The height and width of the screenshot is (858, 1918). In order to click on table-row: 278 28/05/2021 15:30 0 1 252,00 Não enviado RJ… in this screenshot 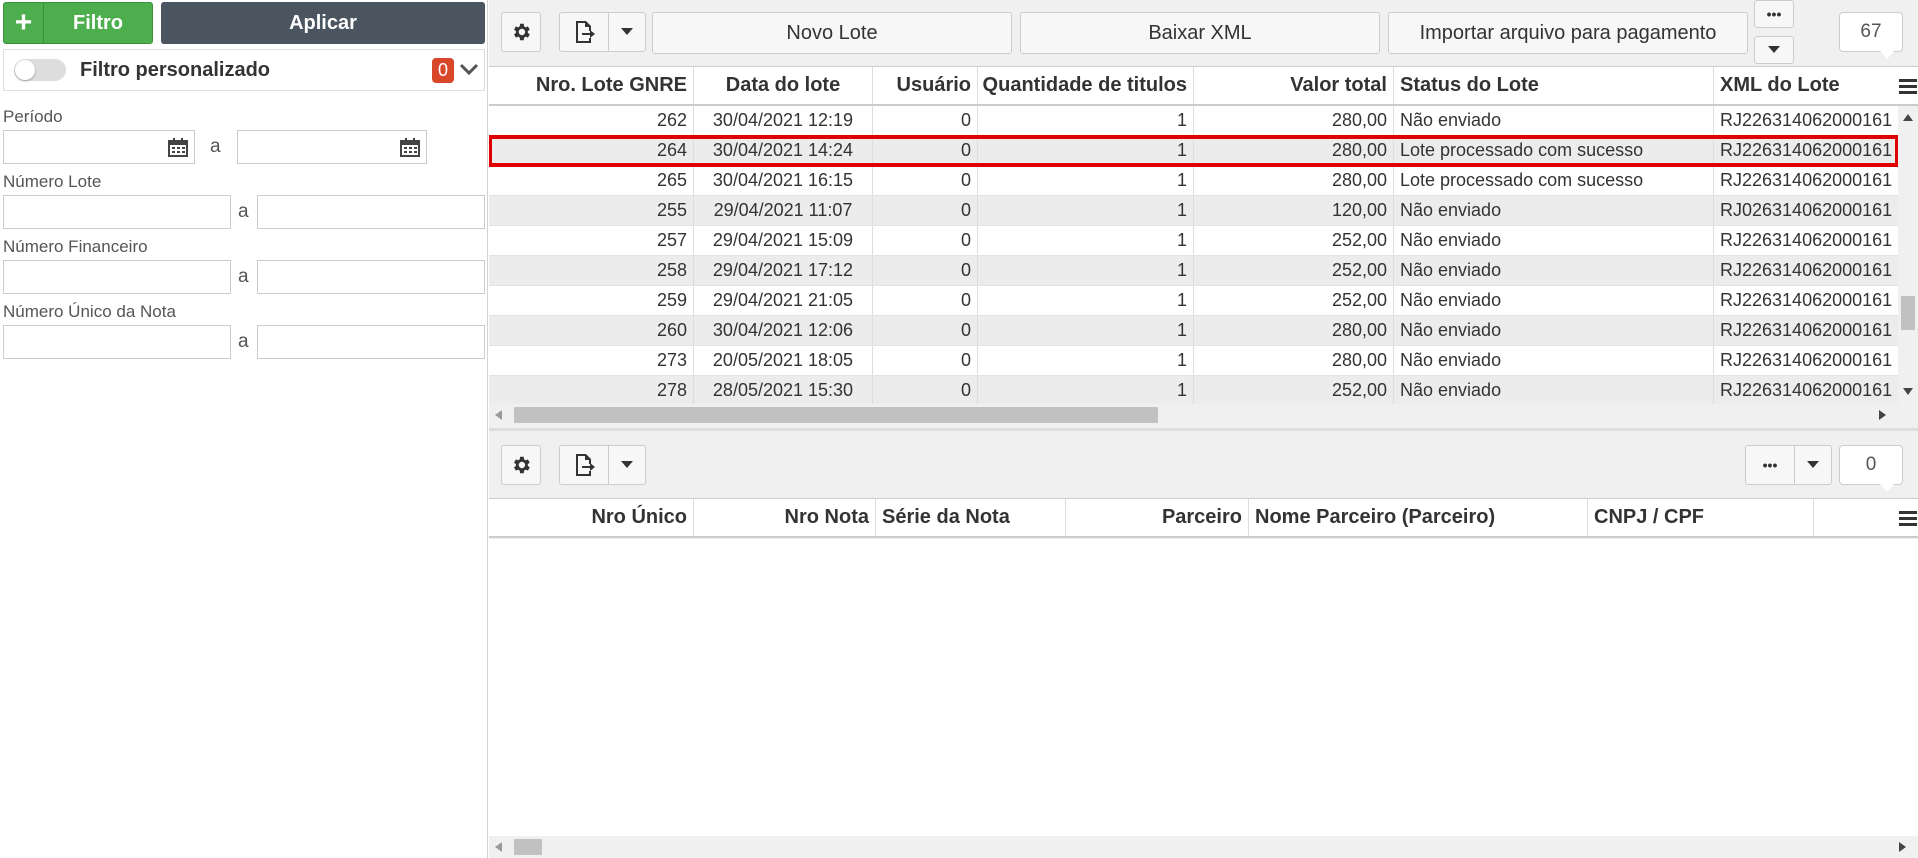, I will do `click(1193, 390)`.